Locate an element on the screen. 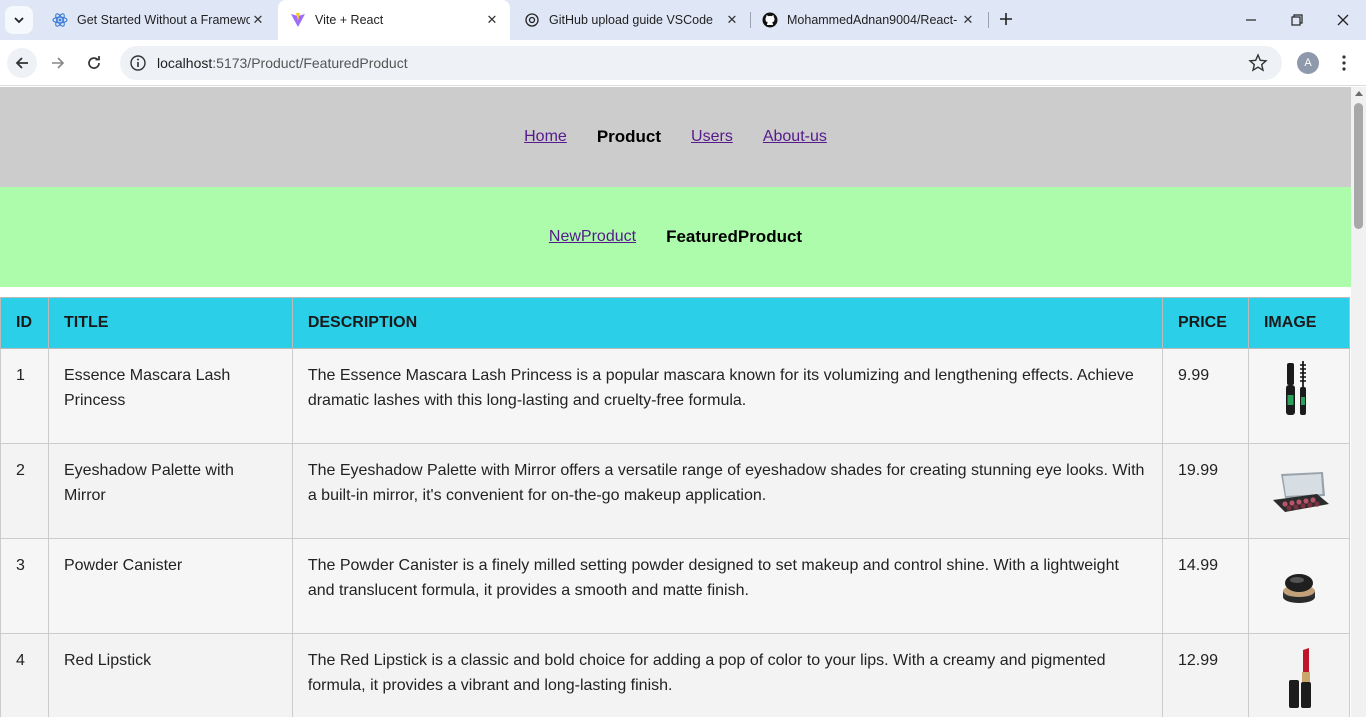 The image size is (1366, 717). back-button is located at coordinates (22, 63).